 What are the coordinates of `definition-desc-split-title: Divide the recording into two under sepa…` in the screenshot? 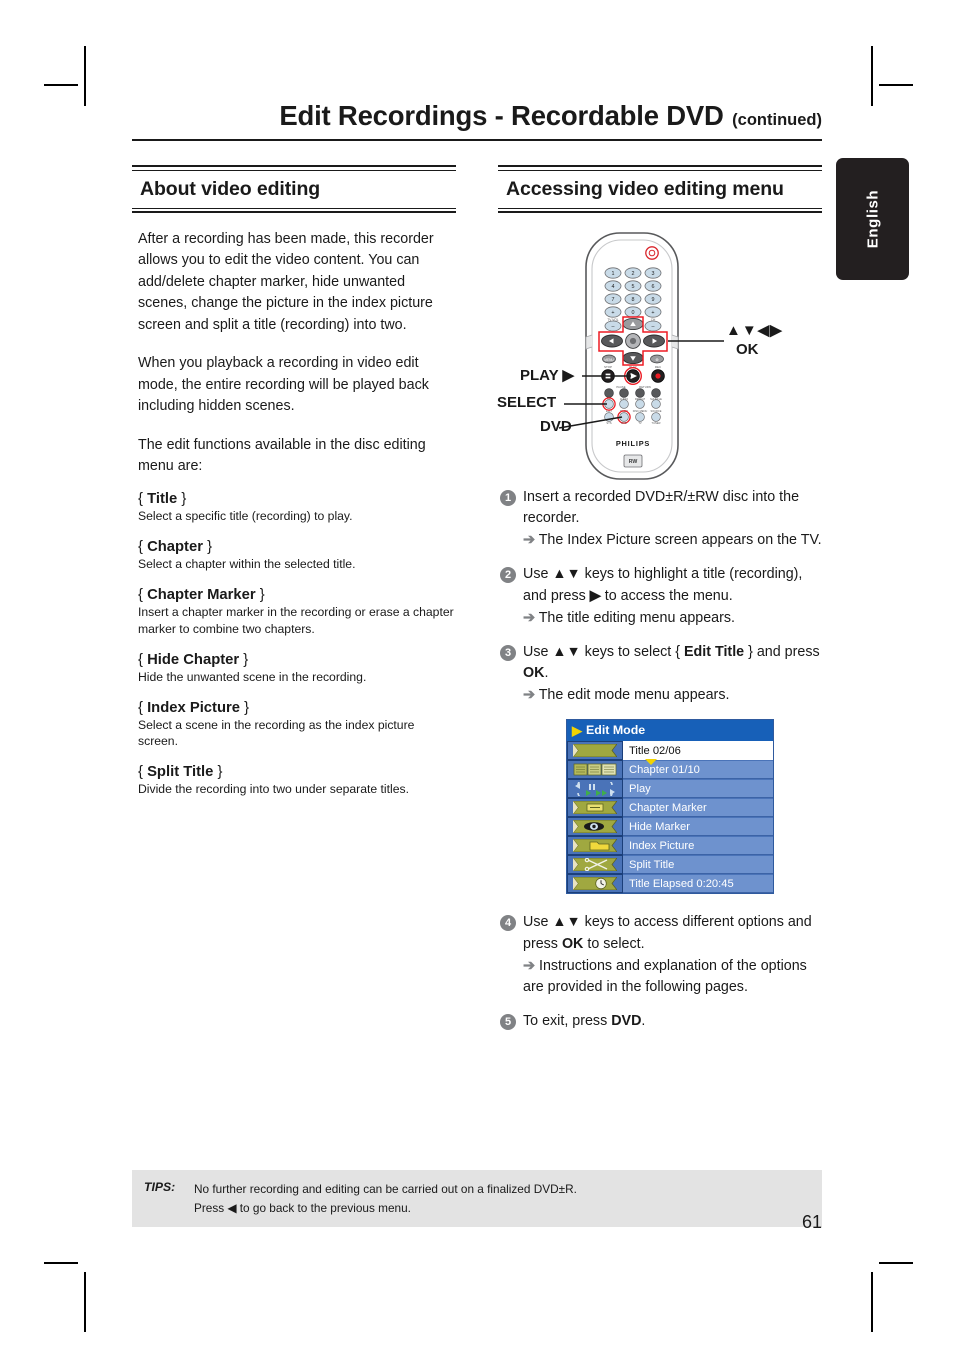 It's located at (273, 789).